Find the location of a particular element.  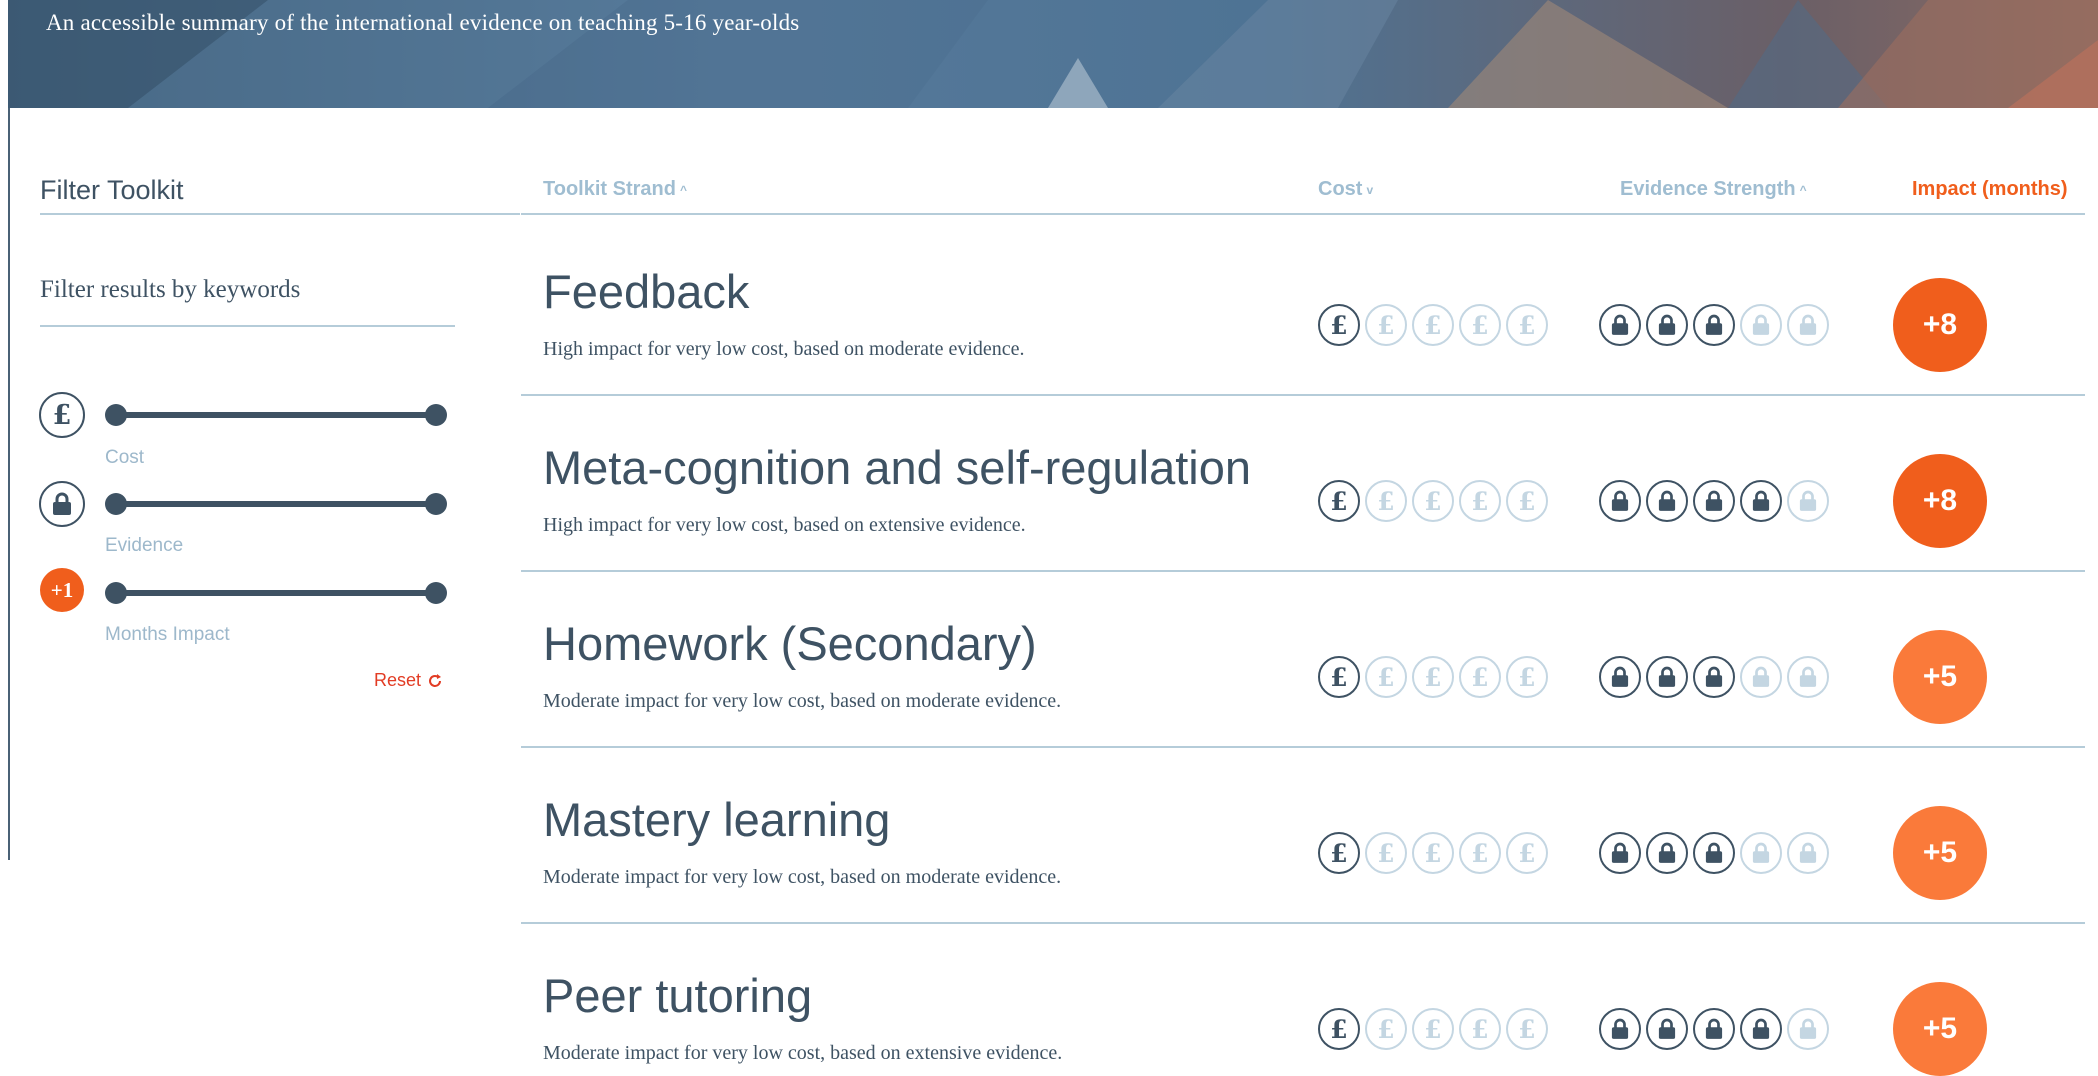

cost-slider-min-handle is located at coordinates (116, 415).